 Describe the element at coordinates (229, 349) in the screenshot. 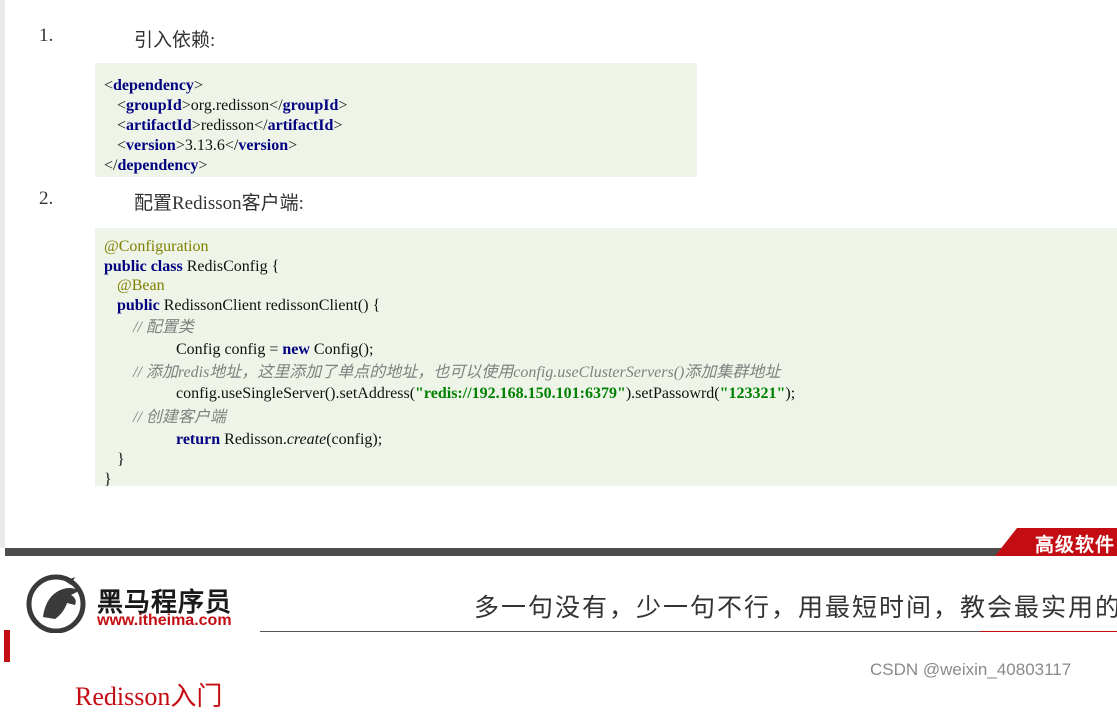

I see `code-text: Config config =` at that location.